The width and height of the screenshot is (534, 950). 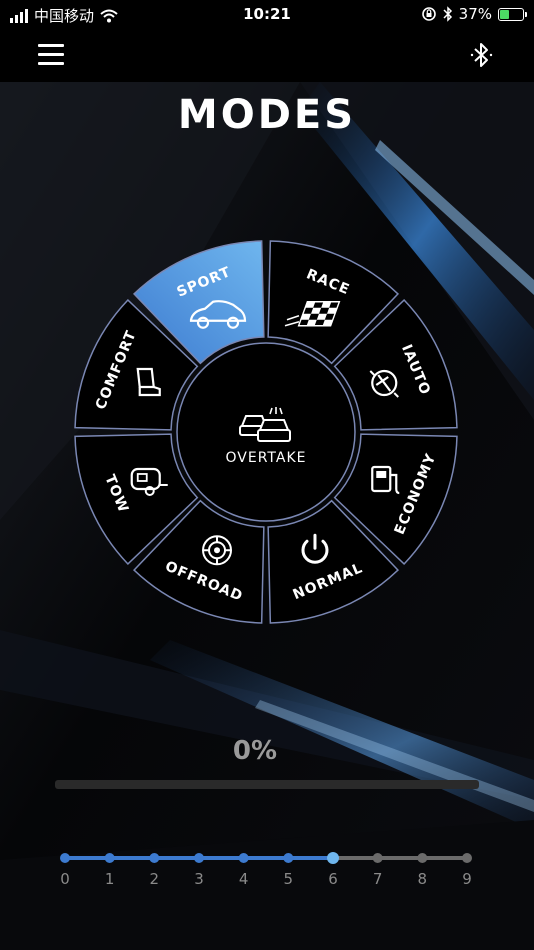 I want to click on slider-tick-label: 5, so click(x=289, y=879).